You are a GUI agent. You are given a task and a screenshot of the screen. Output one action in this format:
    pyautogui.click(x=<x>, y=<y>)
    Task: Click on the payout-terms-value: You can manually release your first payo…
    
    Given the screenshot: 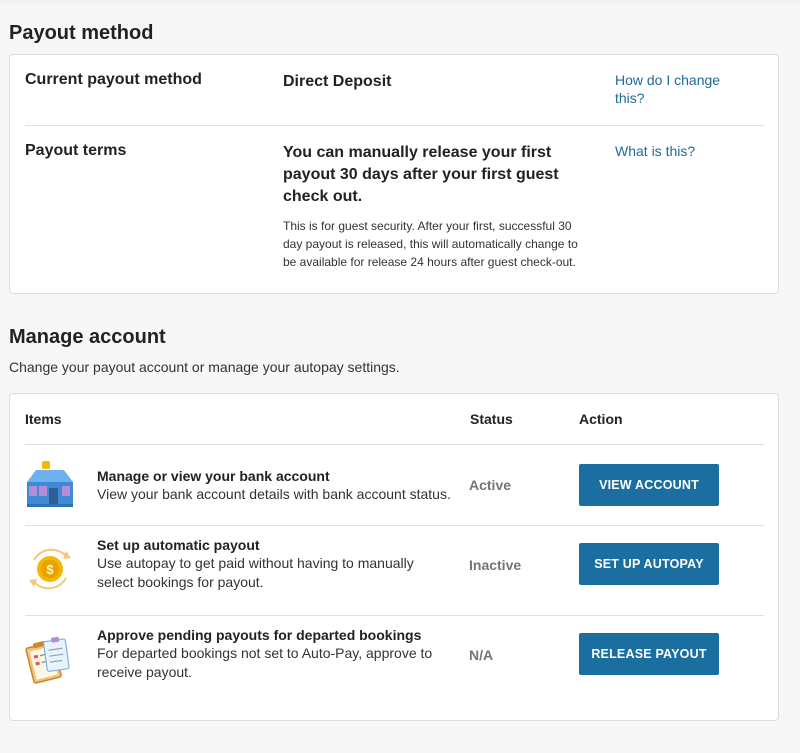 What is the action you would take?
    pyautogui.click(x=421, y=174)
    